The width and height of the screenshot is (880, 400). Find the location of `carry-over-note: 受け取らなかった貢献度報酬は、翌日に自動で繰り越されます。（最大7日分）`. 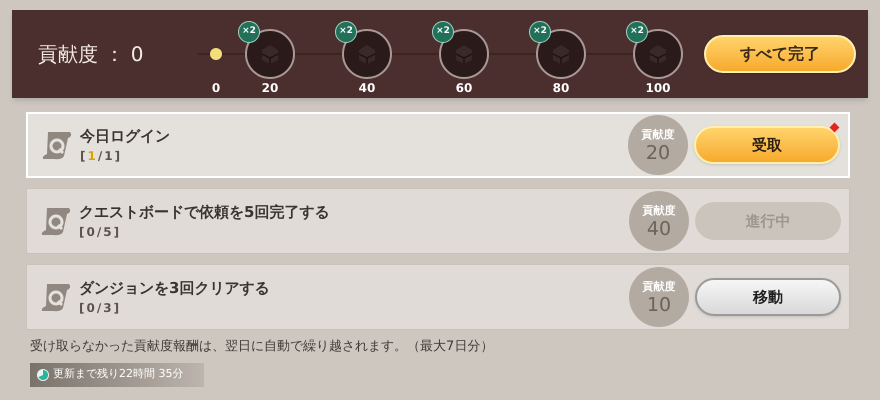

carry-over-note: 受け取らなかった貢献度報酬は、翌日に自動で繰り越されます。（最大7日分） is located at coordinates (261, 347).